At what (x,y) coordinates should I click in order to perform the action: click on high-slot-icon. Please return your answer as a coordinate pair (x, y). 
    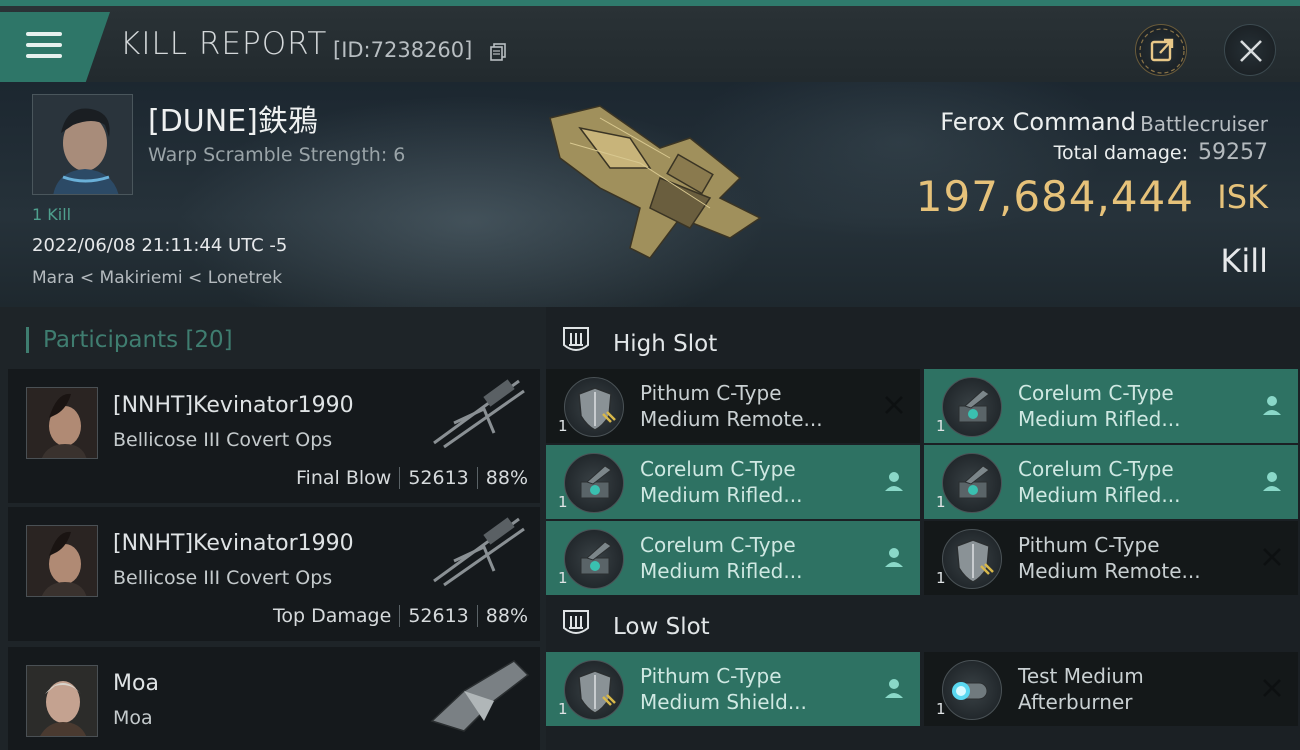
    Looking at the image, I should click on (576, 339).